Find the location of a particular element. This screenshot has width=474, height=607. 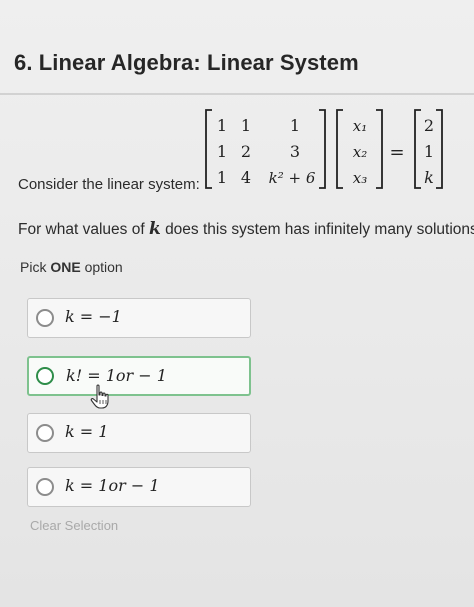

pick-strong: ONE is located at coordinates (65, 267).